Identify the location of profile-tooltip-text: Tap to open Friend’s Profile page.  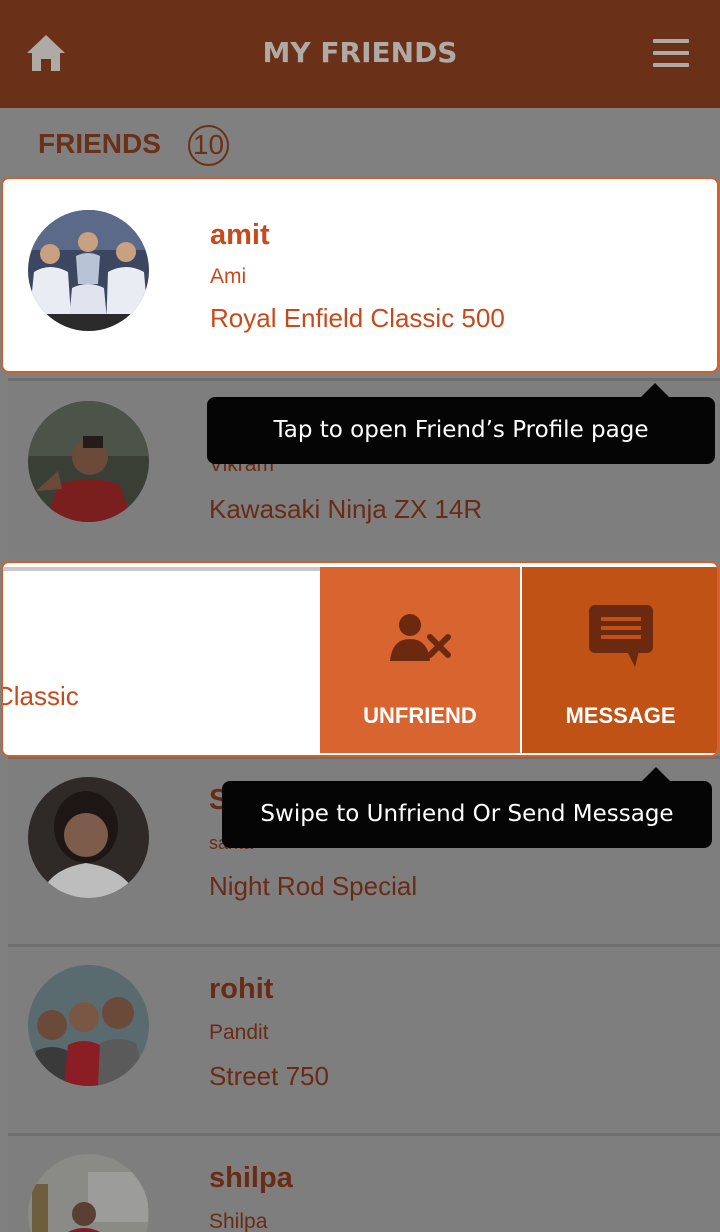
(461, 430).